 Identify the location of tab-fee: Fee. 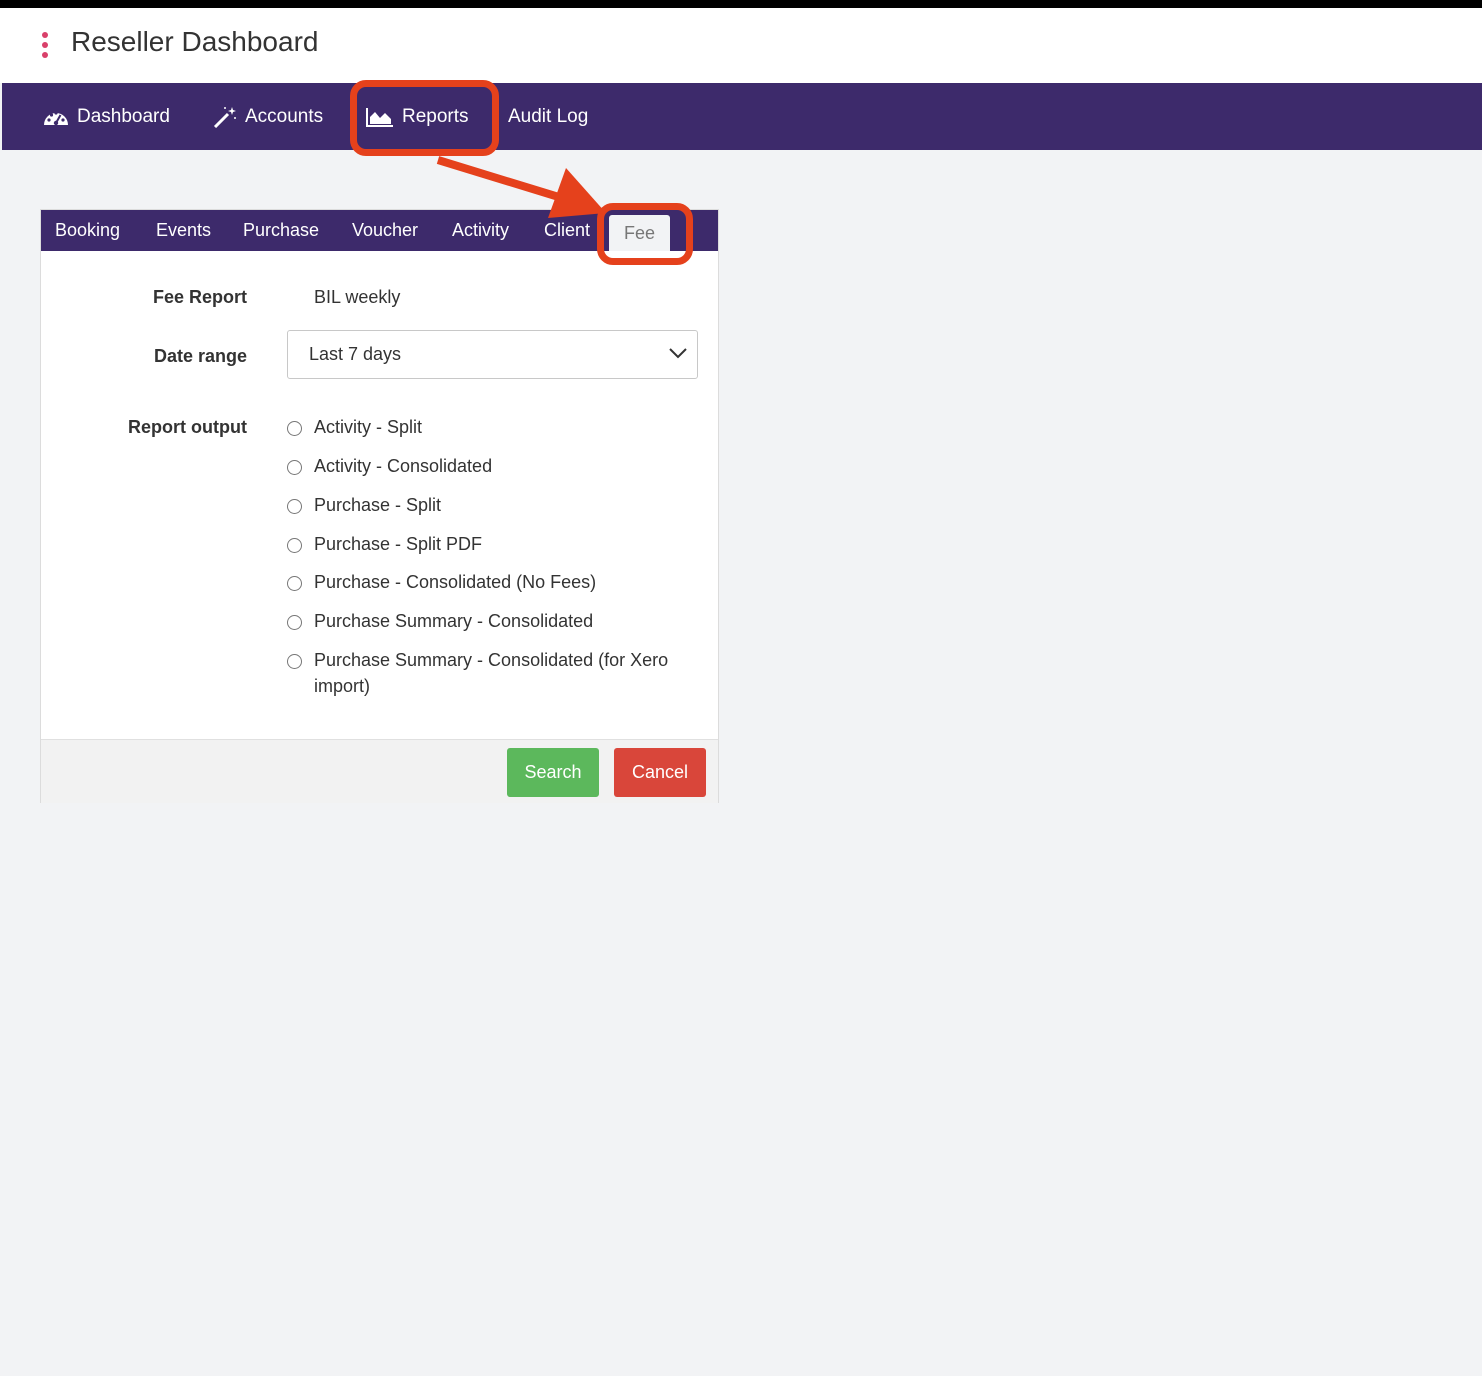
(640, 233).